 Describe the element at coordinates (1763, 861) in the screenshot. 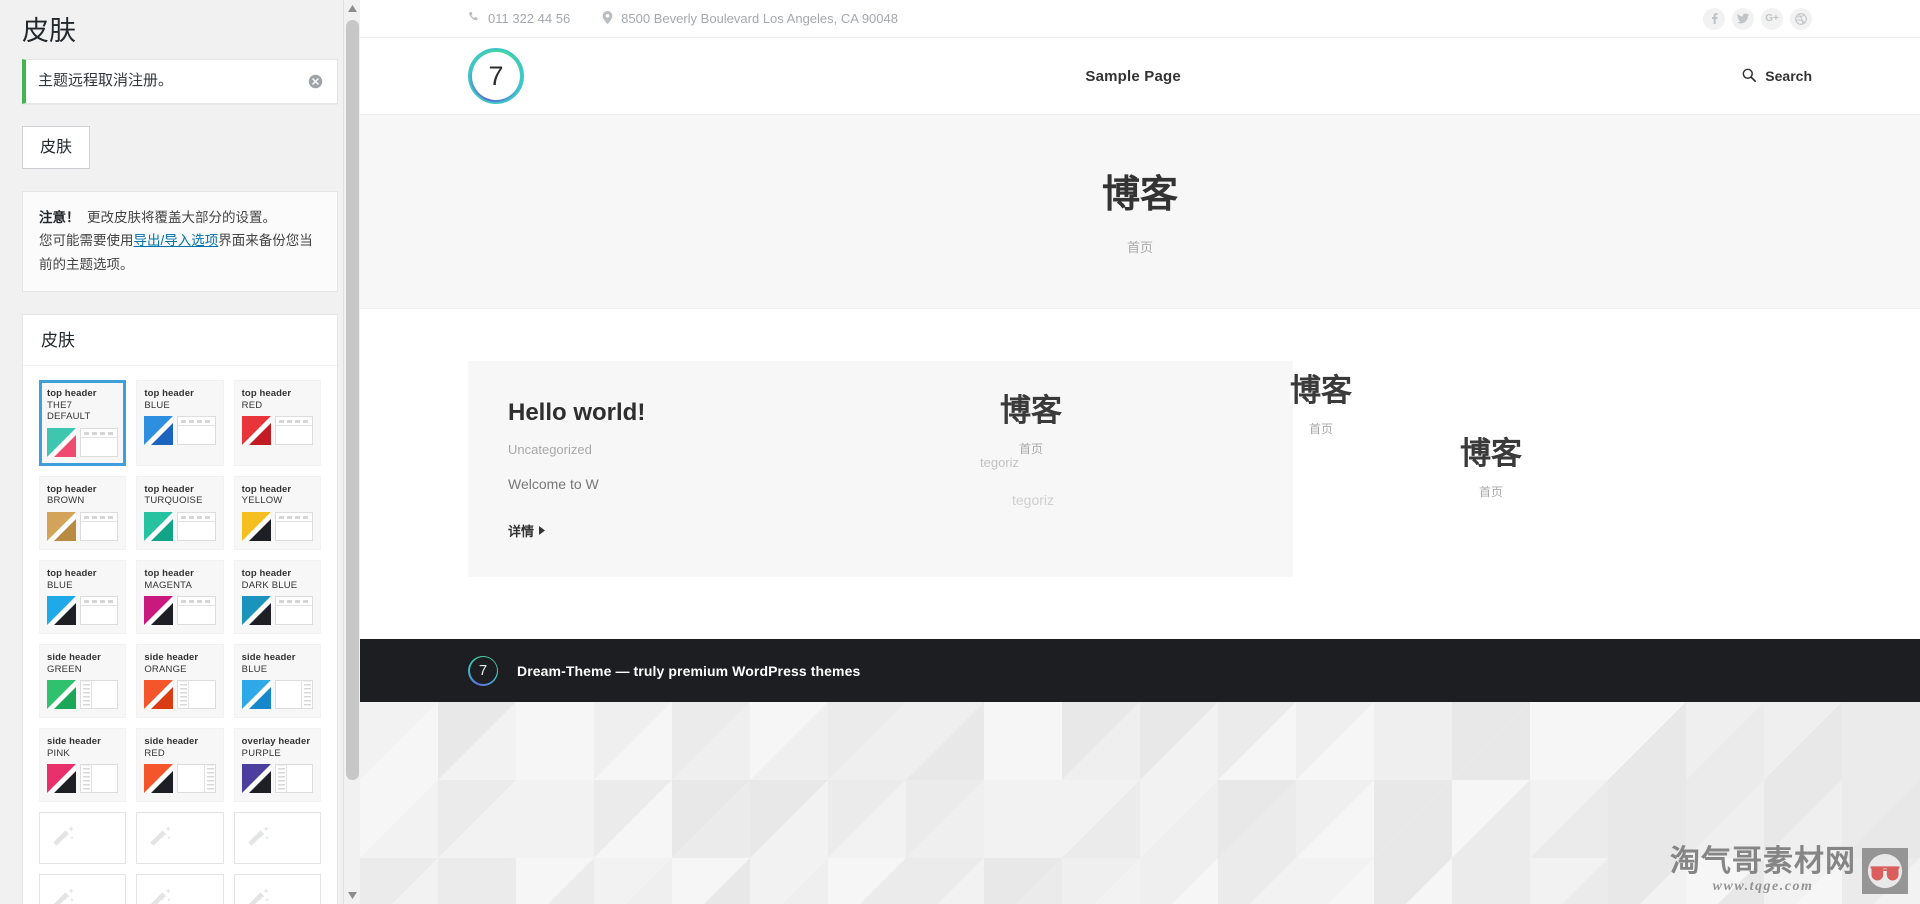

I see `watermark-chinese: 淘气哥素材网` at that location.